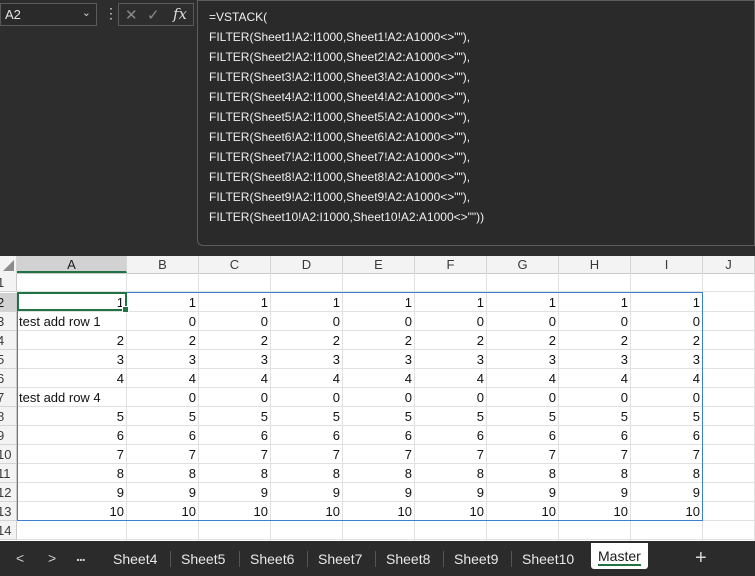  What do you see at coordinates (163, 454) in the screenshot?
I see `cell-b10: 7` at bounding box center [163, 454].